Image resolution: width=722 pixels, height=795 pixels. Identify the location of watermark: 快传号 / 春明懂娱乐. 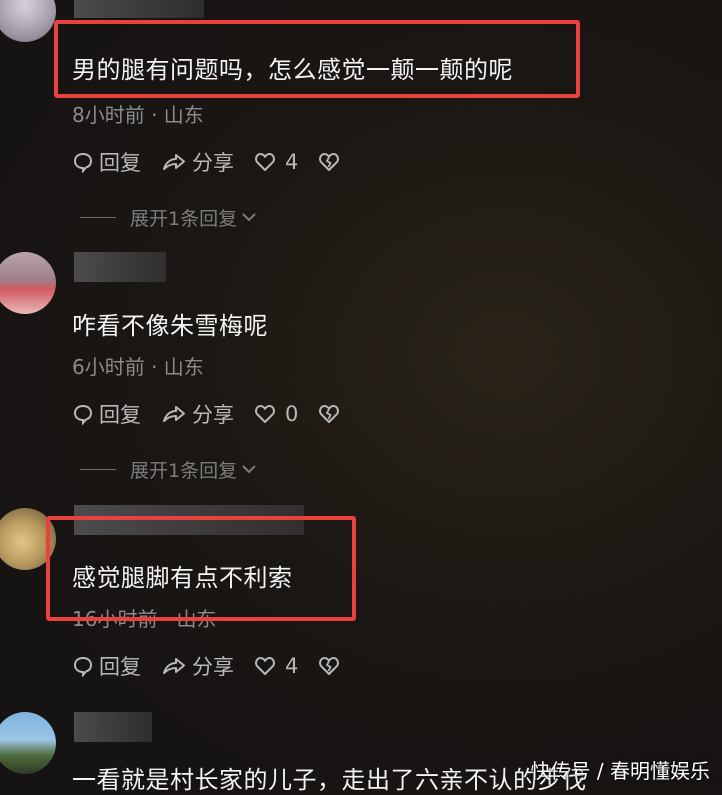
(620, 771).